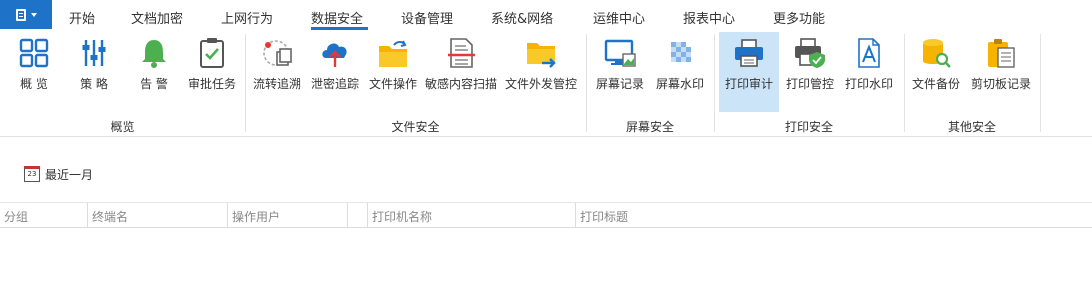 The width and height of the screenshot is (1092, 295). Describe the element at coordinates (247, 17) in the screenshot. I see `tab-internet-behavior: 上网行为` at that location.